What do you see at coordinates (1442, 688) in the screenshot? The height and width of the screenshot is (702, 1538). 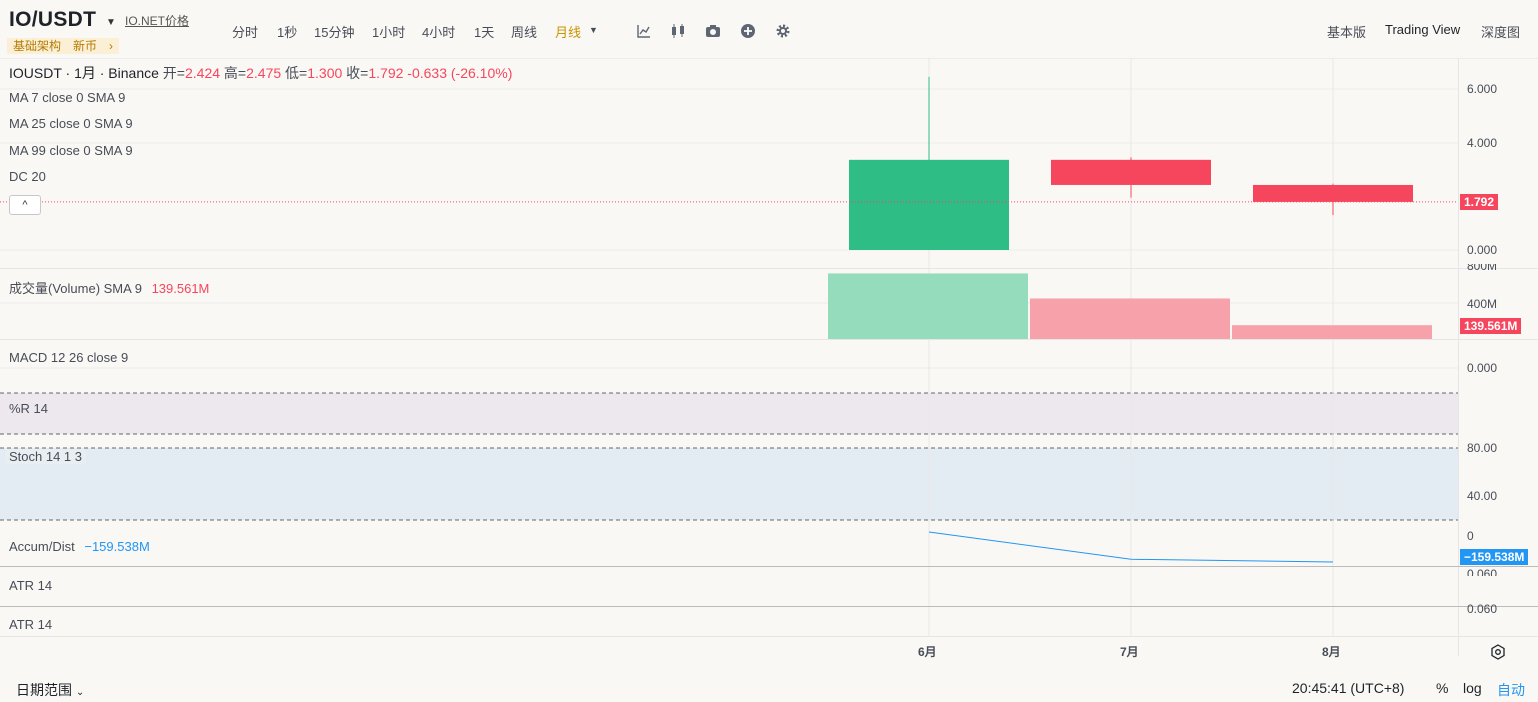 I see `percent-toggle: %` at bounding box center [1442, 688].